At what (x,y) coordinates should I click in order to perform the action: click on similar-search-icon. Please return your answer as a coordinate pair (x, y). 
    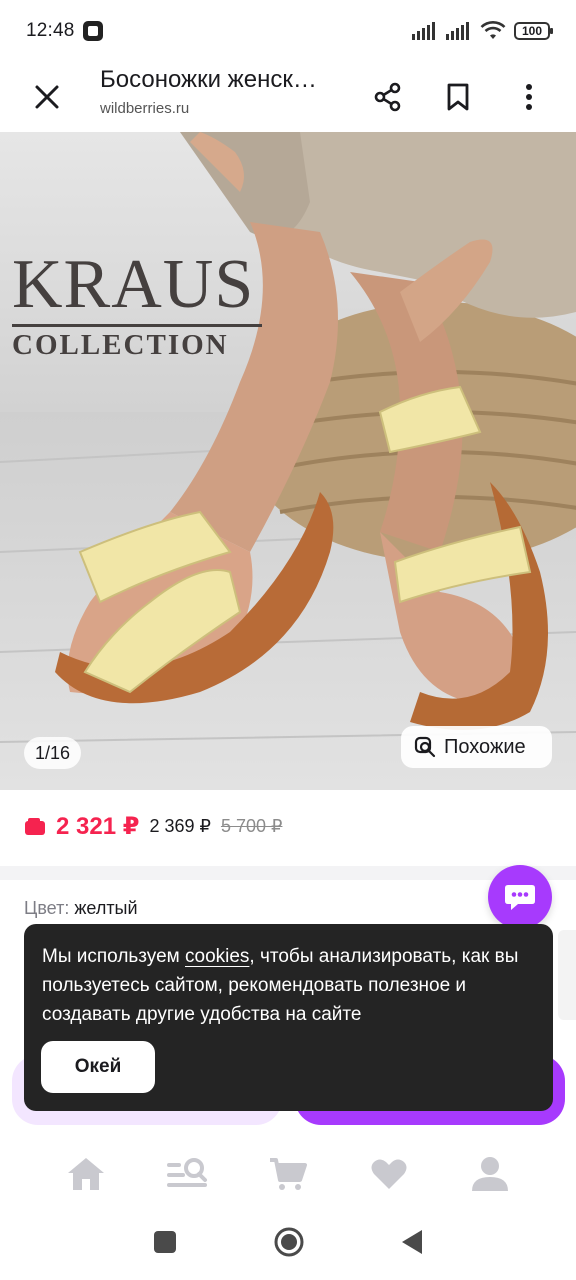
    Looking at the image, I should click on (425, 747).